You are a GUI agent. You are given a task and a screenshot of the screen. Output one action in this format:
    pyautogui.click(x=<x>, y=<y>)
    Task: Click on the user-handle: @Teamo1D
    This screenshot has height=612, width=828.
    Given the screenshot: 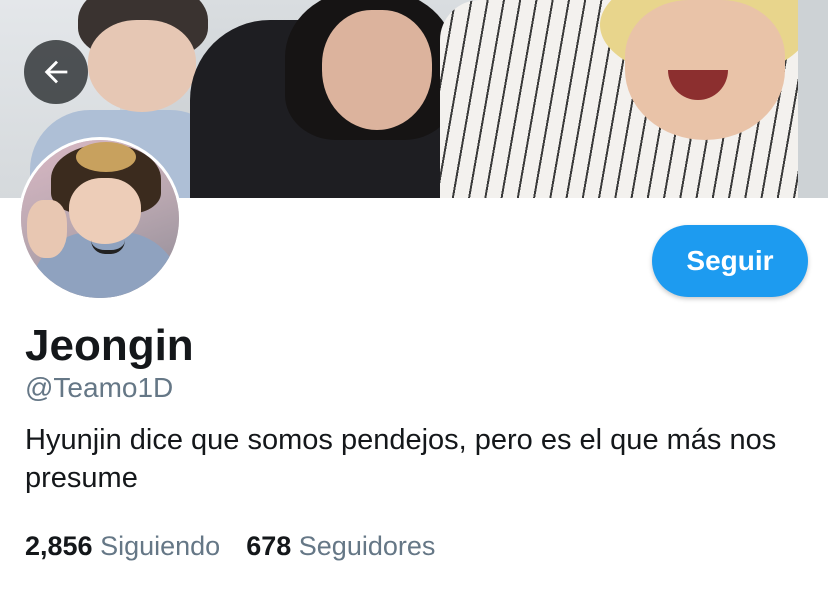 What is the action you would take?
    pyautogui.click(x=99, y=387)
    